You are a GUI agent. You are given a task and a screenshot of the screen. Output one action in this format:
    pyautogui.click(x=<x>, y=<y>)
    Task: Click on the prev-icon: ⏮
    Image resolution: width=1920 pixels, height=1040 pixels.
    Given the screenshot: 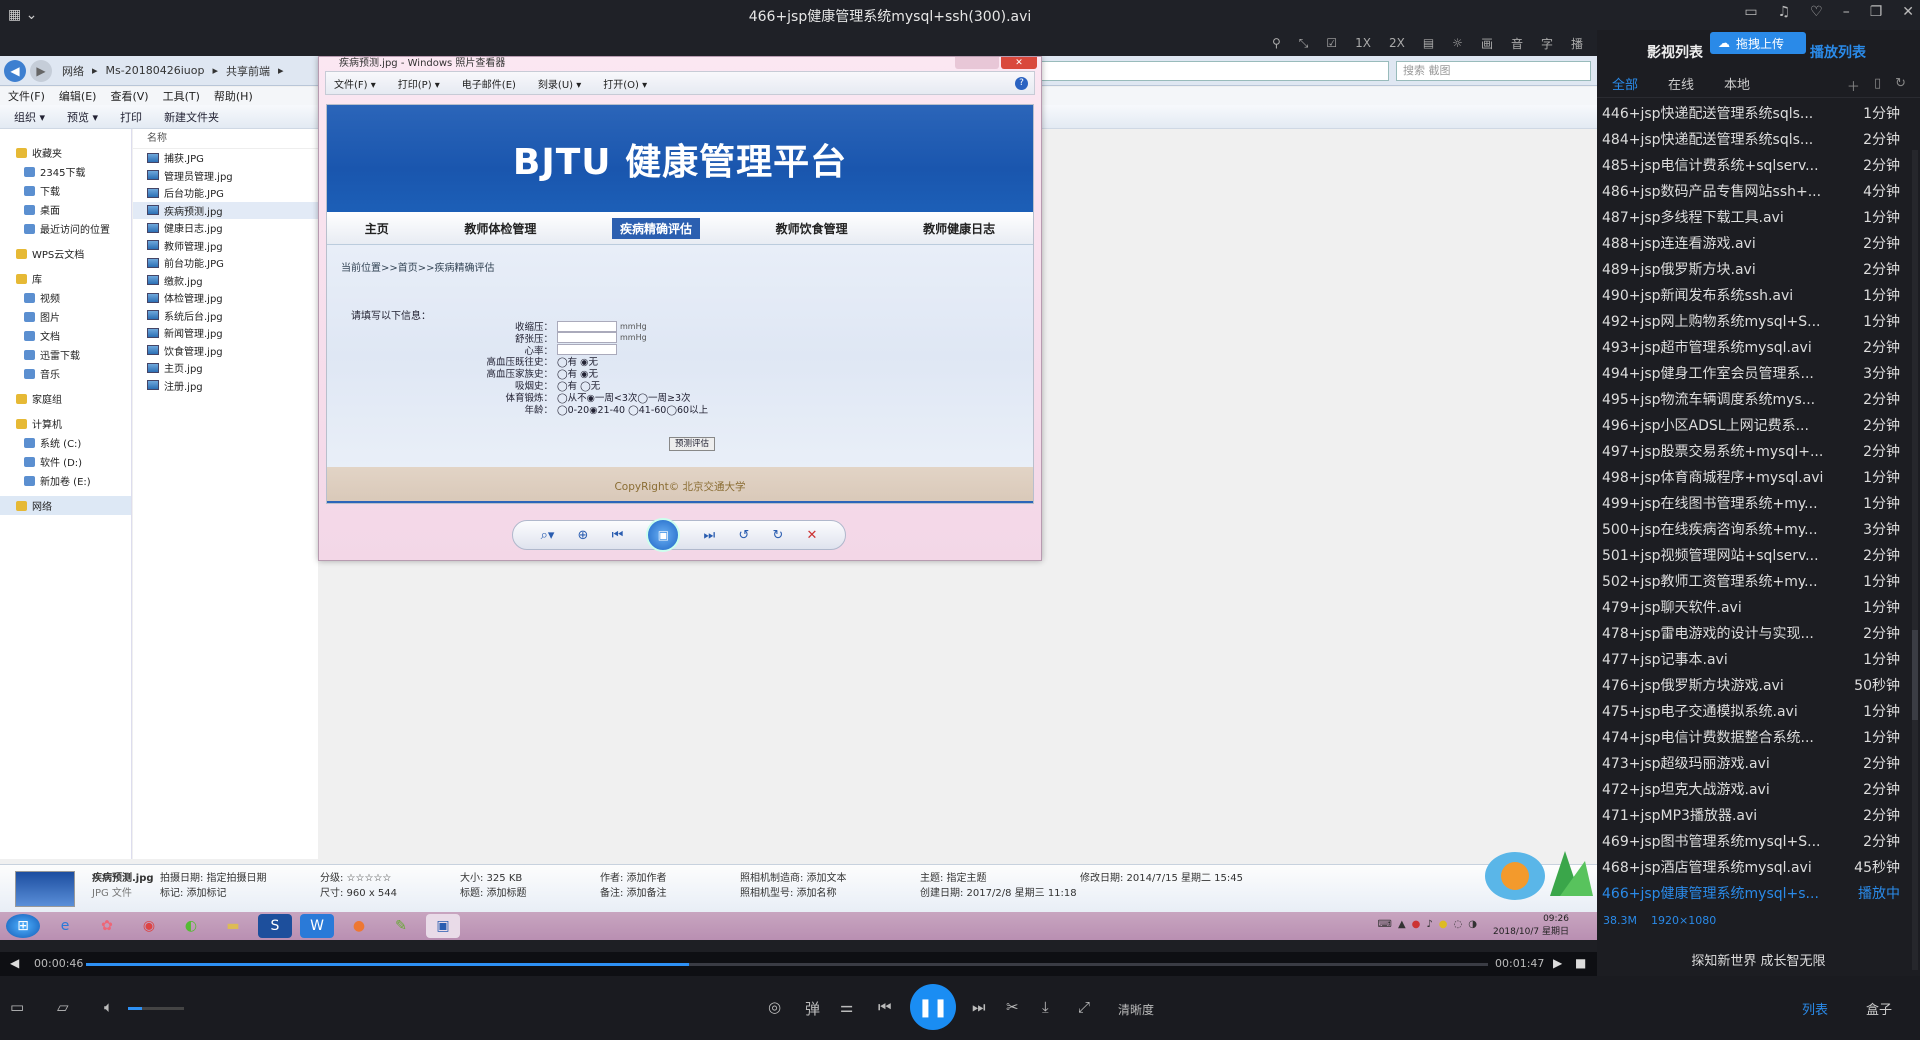 What is the action you would take?
    pyautogui.click(x=618, y=535)
    